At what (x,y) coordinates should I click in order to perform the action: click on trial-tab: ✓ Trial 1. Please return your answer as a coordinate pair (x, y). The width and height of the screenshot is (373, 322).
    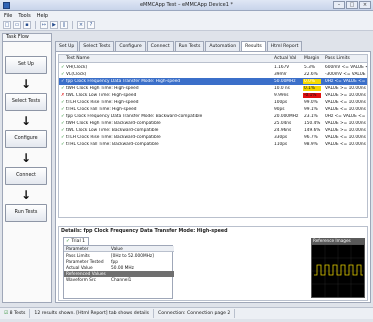
    Looking at the image, I should click on (76, 241).